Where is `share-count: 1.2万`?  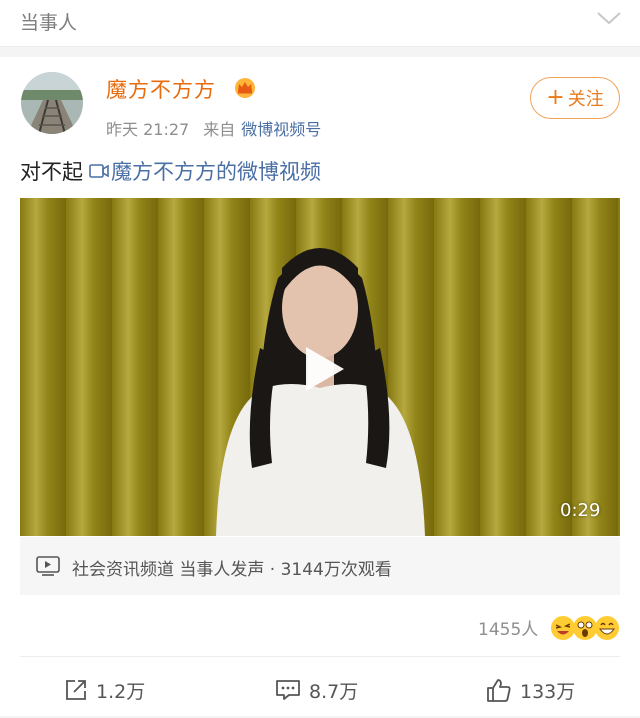 share-count: 1.2万 is located at coordinates (121, 691).